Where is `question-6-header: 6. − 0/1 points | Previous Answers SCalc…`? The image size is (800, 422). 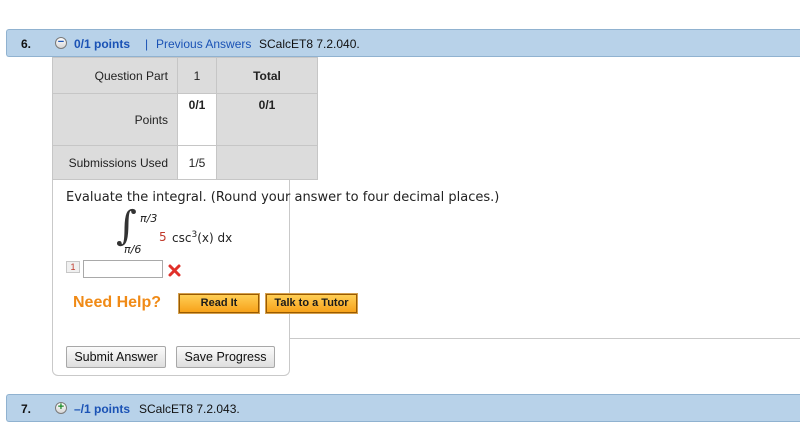 question-6-header: 6. − 0/1 points | Previous Answers SCalc… is located at coordinates (403, 43).